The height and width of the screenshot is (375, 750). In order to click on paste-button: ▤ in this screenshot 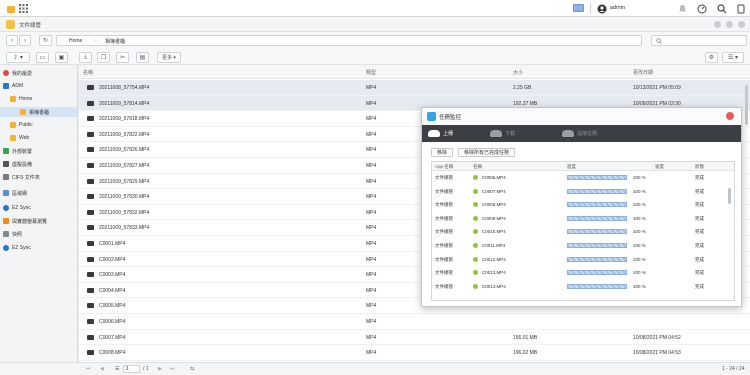, I will do `click(142, 57)`.